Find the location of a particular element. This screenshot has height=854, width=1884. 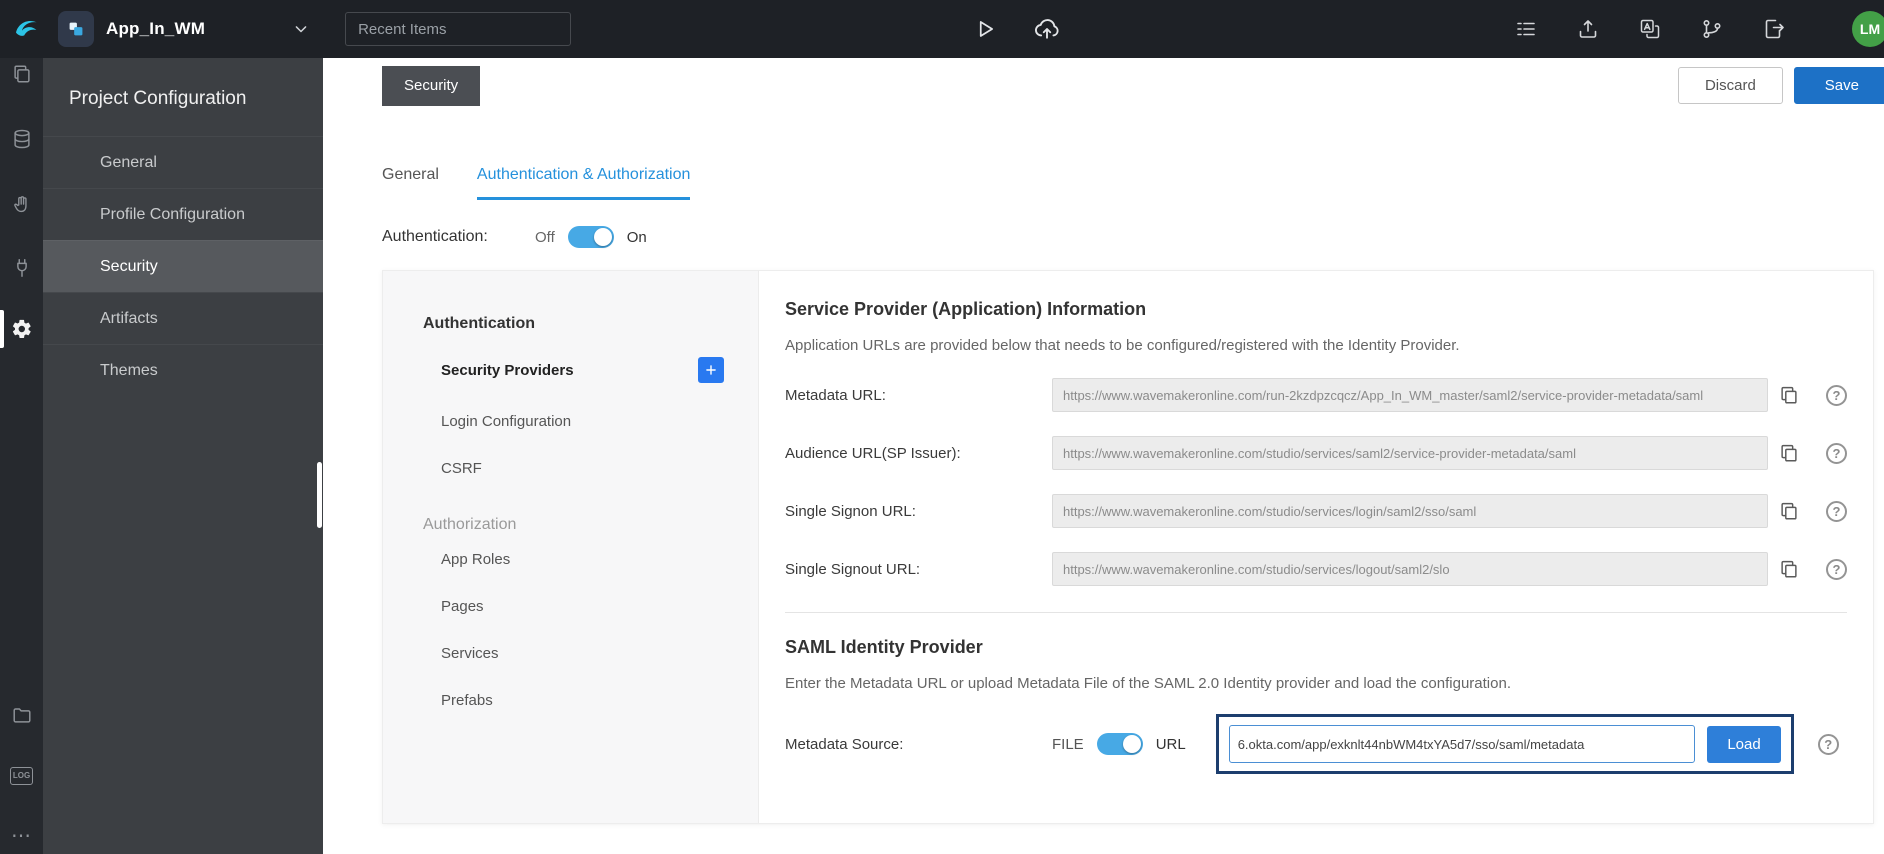

logs-icon: LOG is located at coordinates (21, 776).